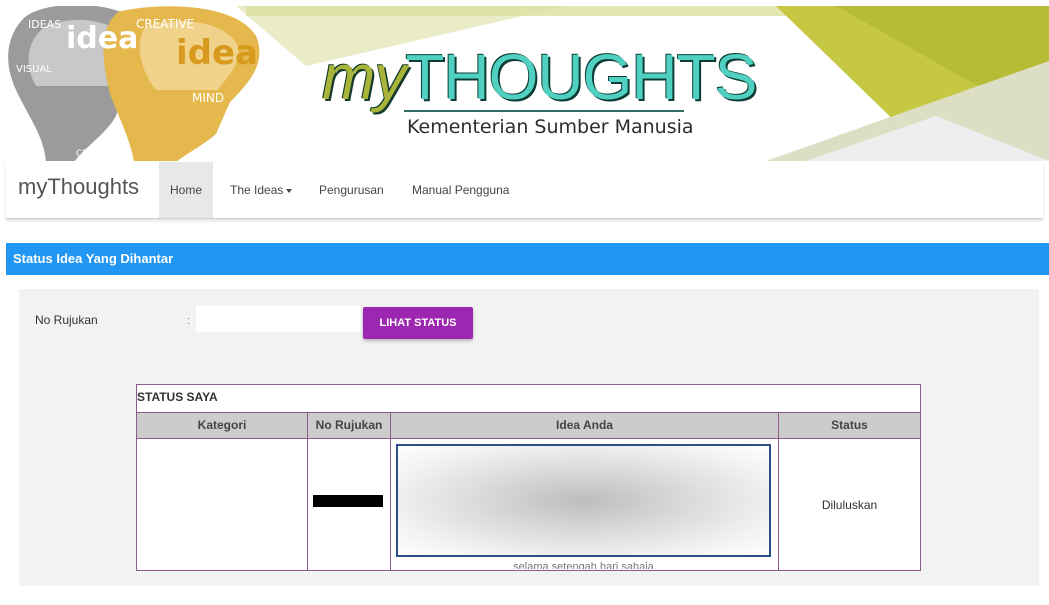 This screenshot has width=1049, height=605. I want to click on ref-number-input, so click(278, 319).